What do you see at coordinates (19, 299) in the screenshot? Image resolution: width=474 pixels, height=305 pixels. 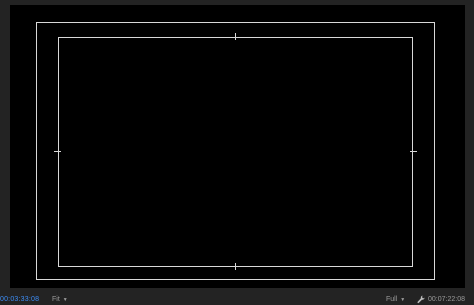 I see `playhead-timecode: 00:03:33:08` at bounding box center [19, 299].